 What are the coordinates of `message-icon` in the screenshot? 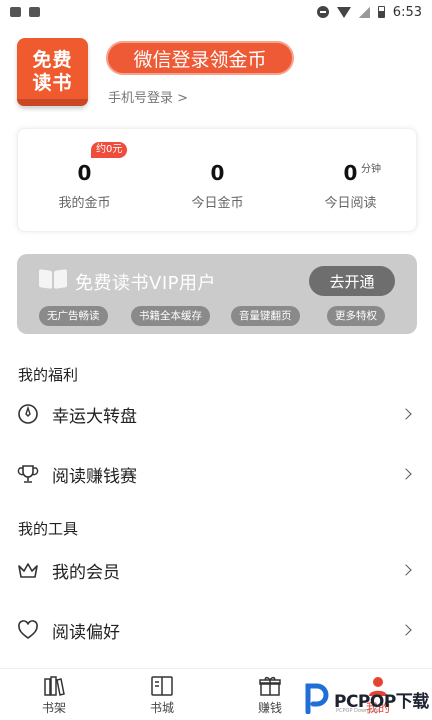 It's located at (34, 12).